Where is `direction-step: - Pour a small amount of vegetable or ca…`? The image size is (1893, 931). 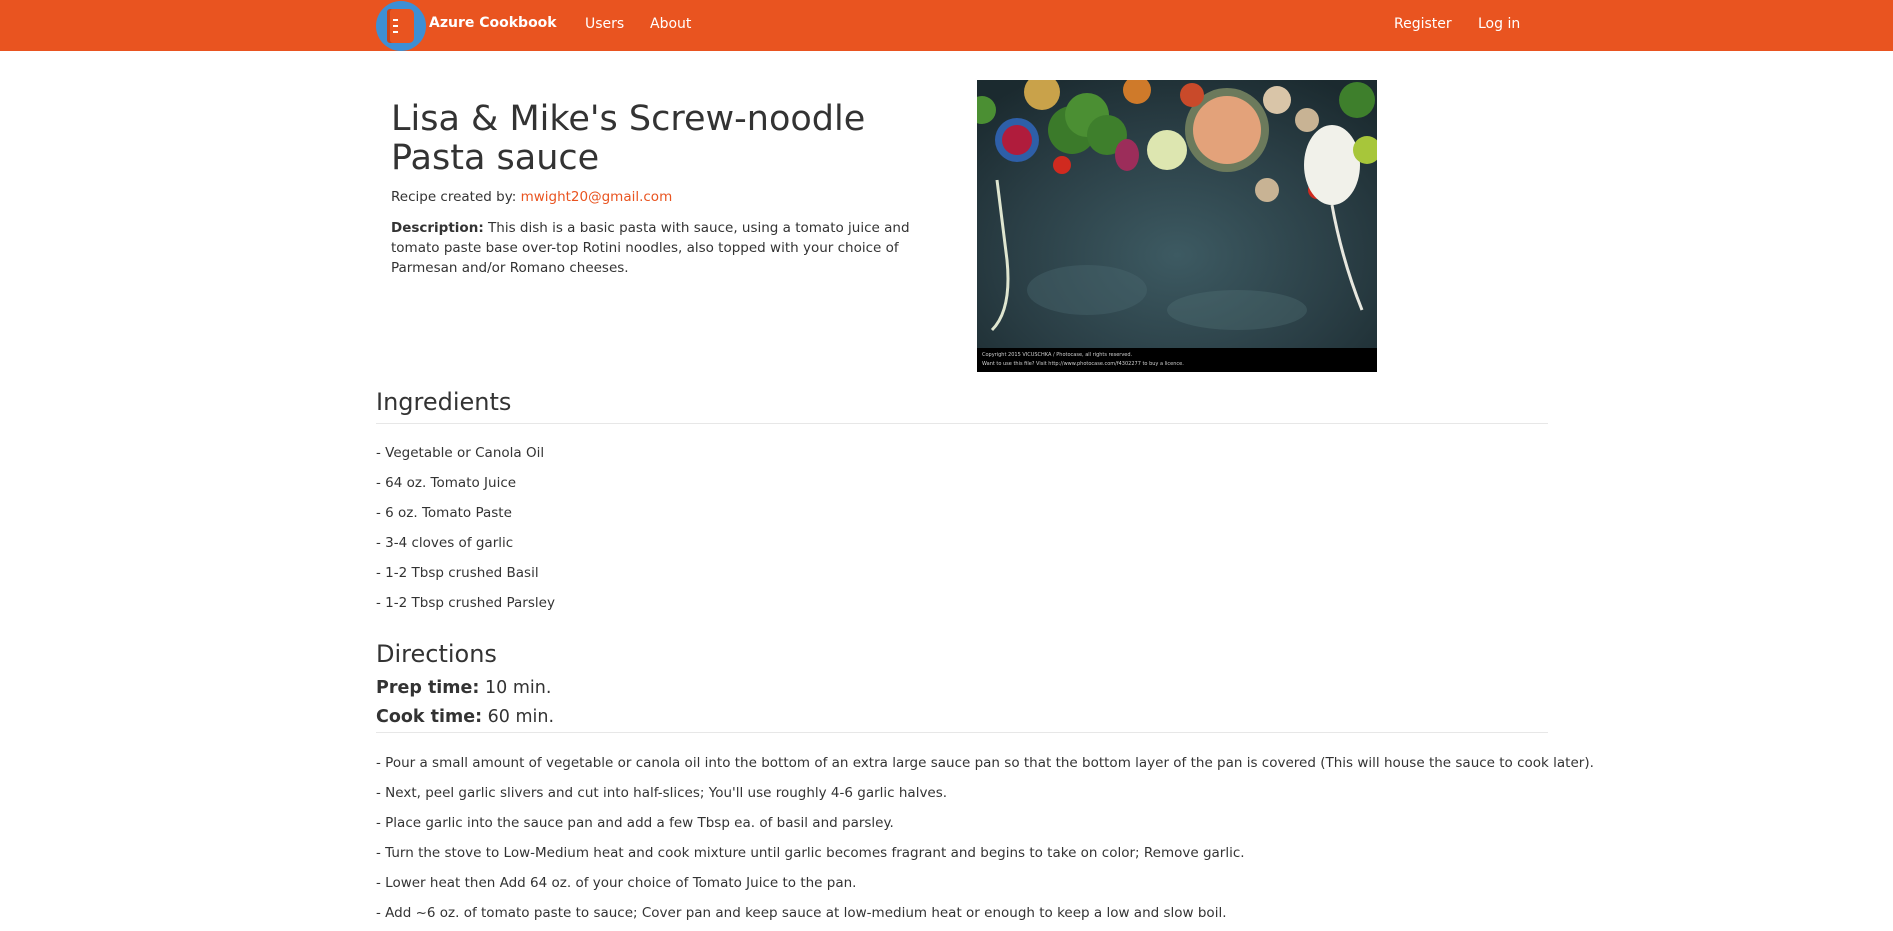 direction-step: - Pour a small amount of vegetable or ca… is located at coordinates (985, 763).